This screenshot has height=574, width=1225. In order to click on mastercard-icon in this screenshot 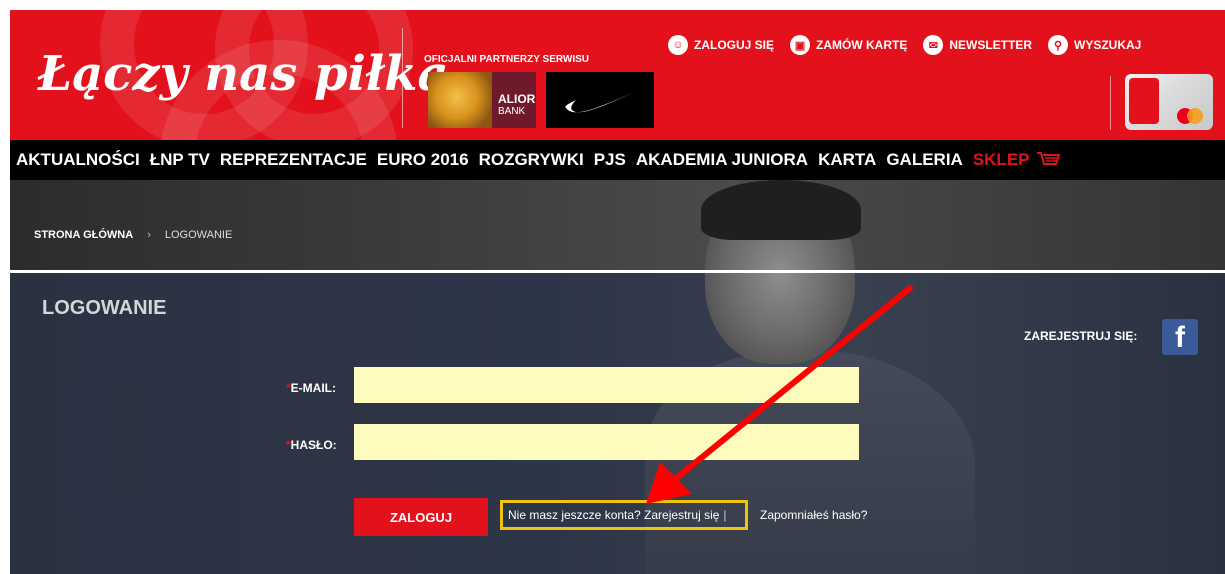, I will do `click(1191, 116)`.